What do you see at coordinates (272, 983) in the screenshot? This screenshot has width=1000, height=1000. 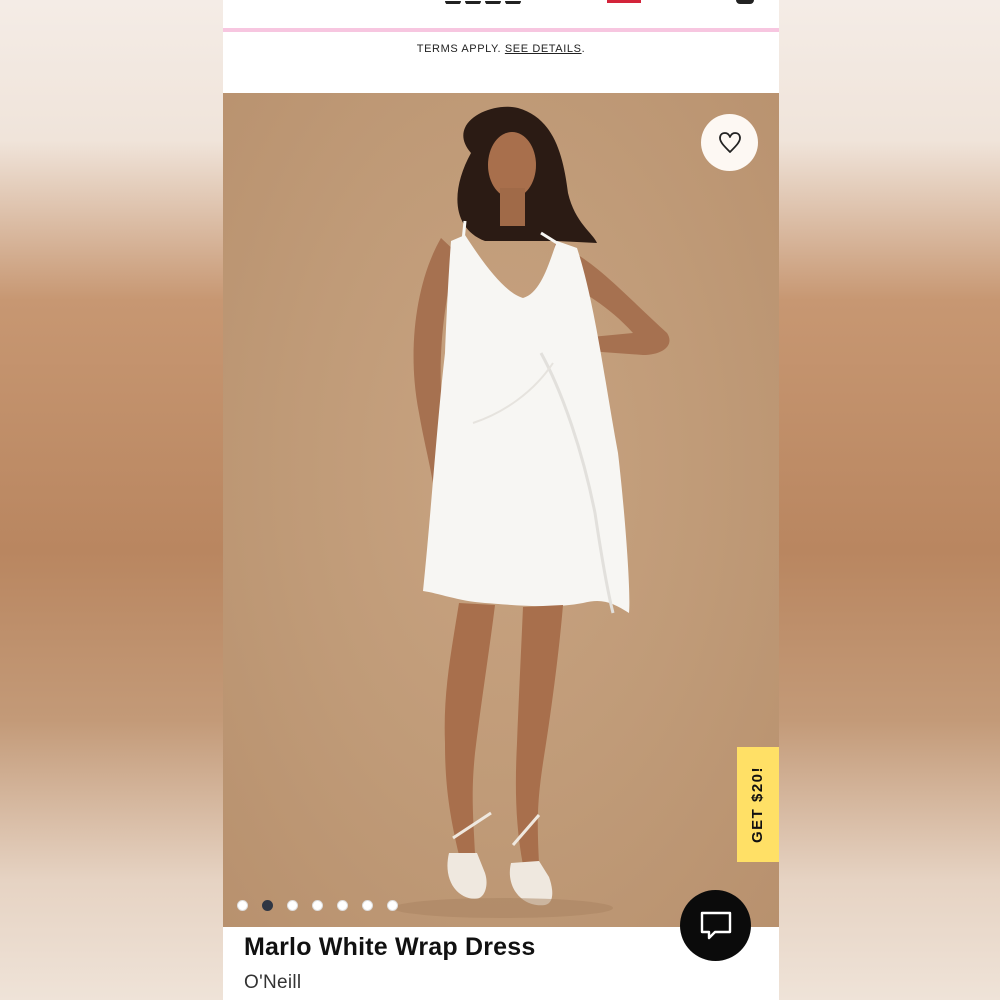 I see `product-brand: O'Neill` at bounding box center [272, 983].